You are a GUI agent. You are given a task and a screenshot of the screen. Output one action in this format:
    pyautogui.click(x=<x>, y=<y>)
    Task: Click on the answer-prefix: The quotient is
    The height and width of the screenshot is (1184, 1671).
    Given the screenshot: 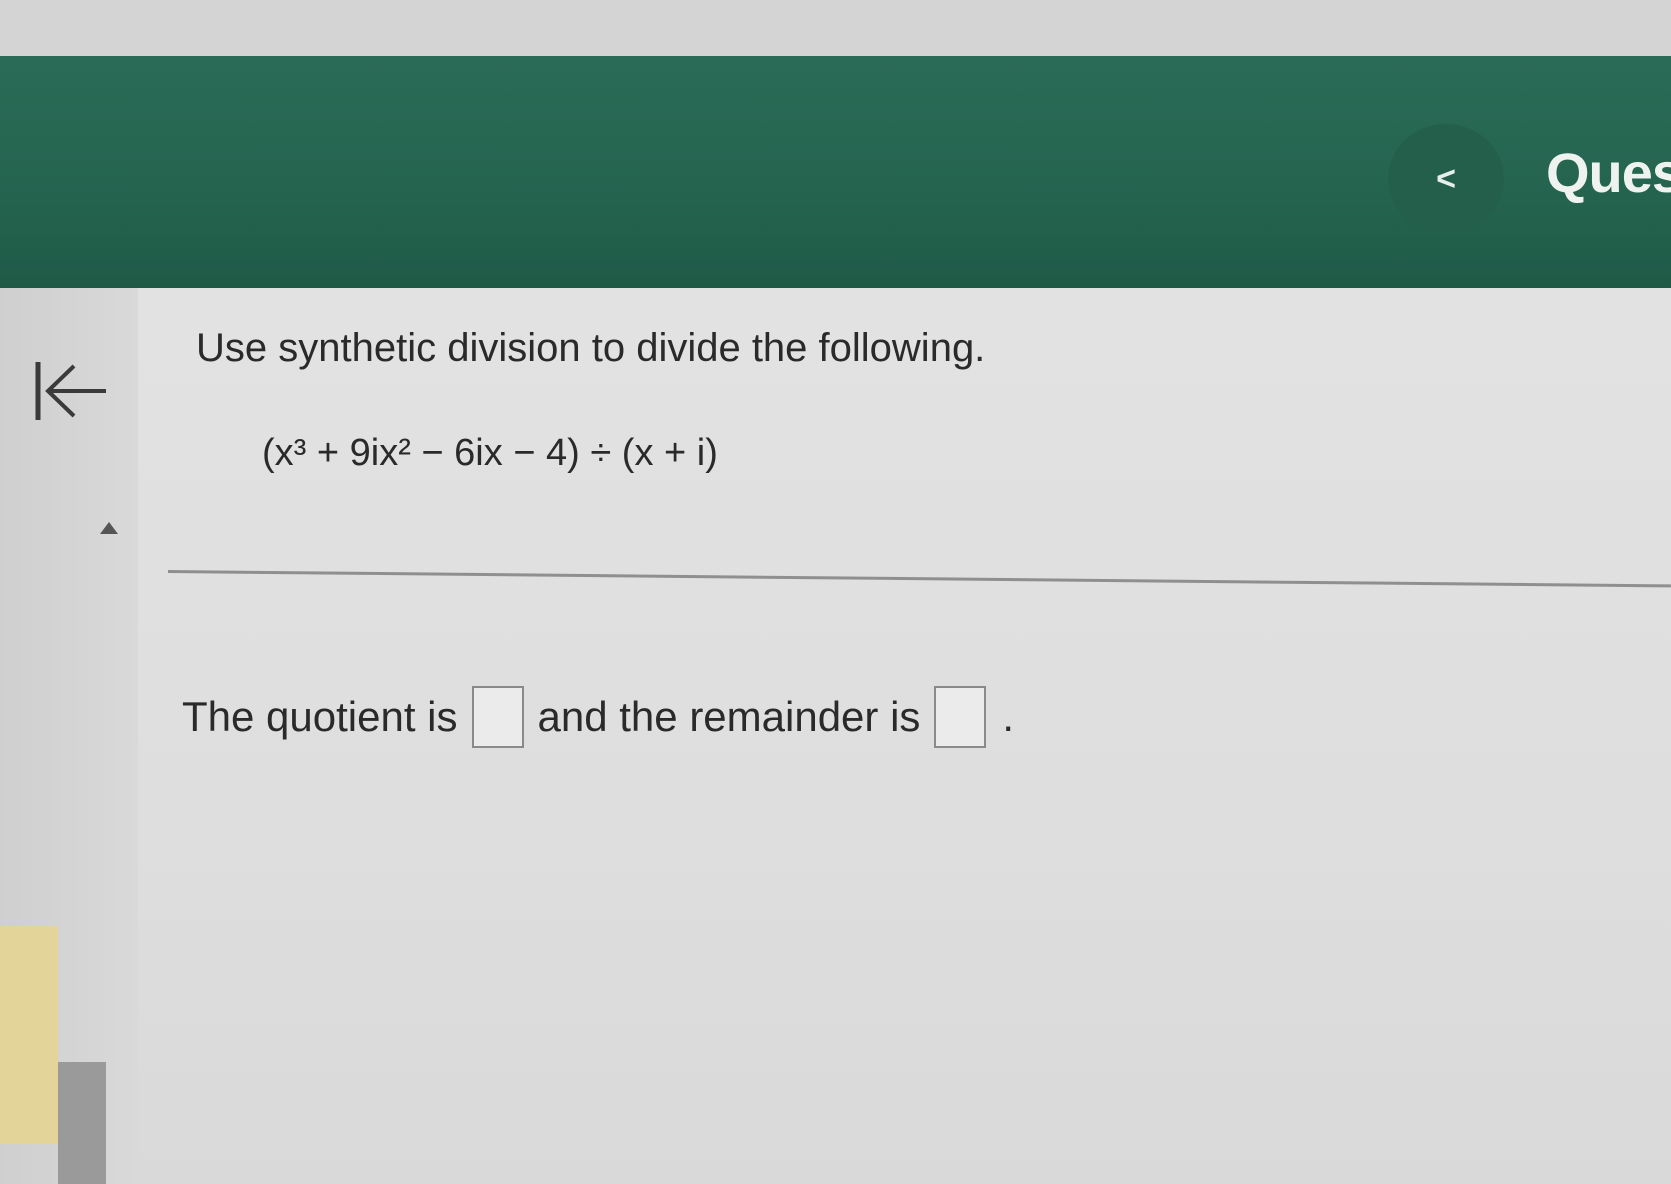 What is the action you would take?
    pyautogui.click(x=320, y=716)
    